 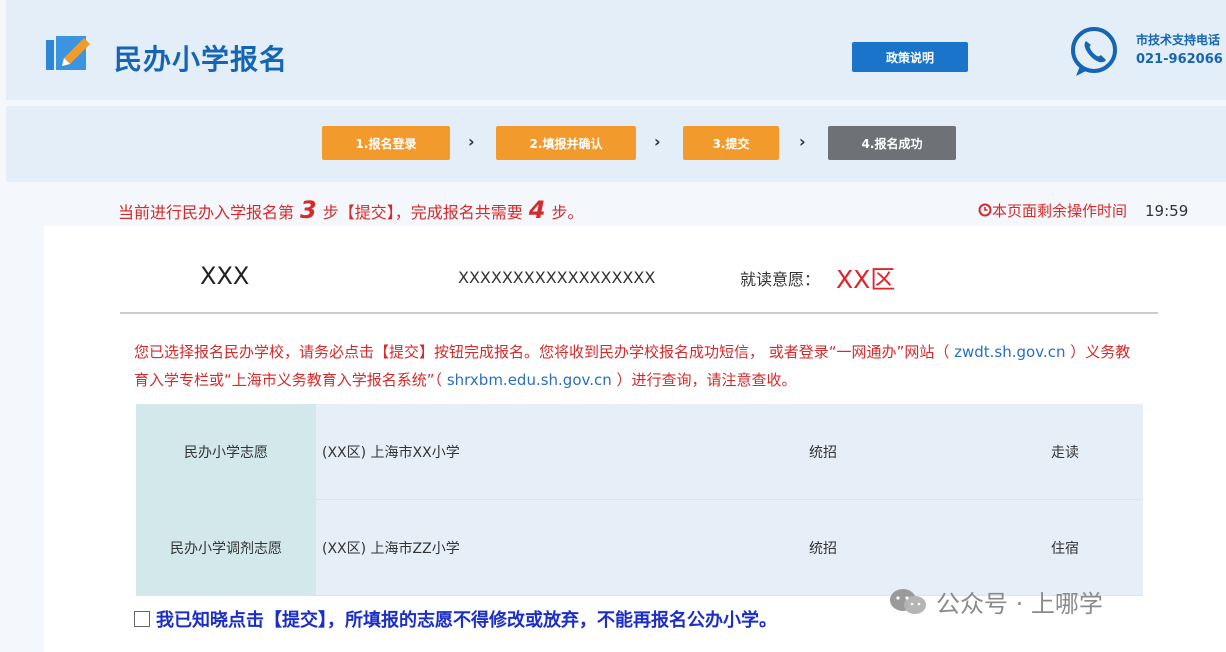 I want to click on timer-value: 19:59, so click(x=1167, y=211).